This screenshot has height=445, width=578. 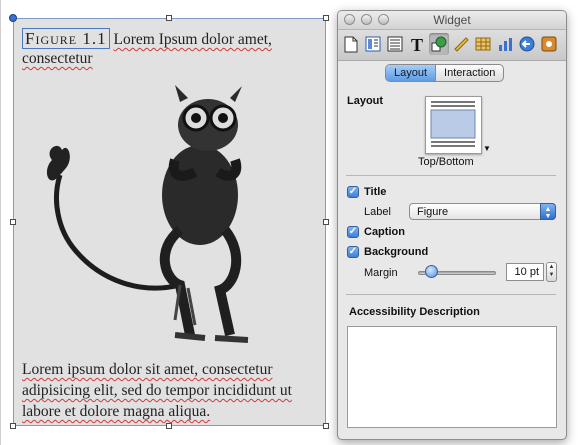 What do you see at coordinates (375, 192) in the screenshot?
I see `title-checkbox-label: Title` at bounding box center [375, 192].